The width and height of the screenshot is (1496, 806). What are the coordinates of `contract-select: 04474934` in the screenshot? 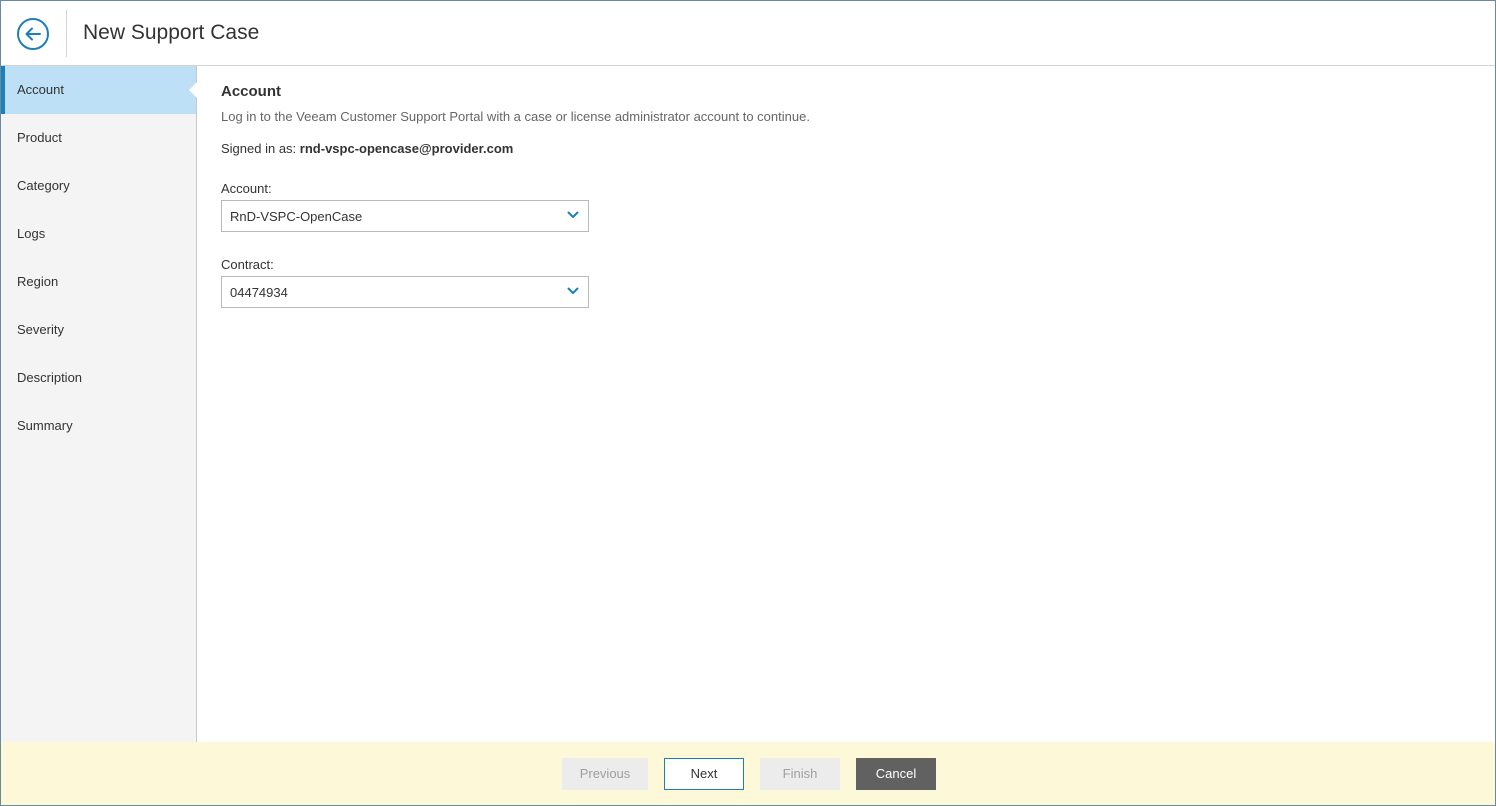 It's located at (405, 292).